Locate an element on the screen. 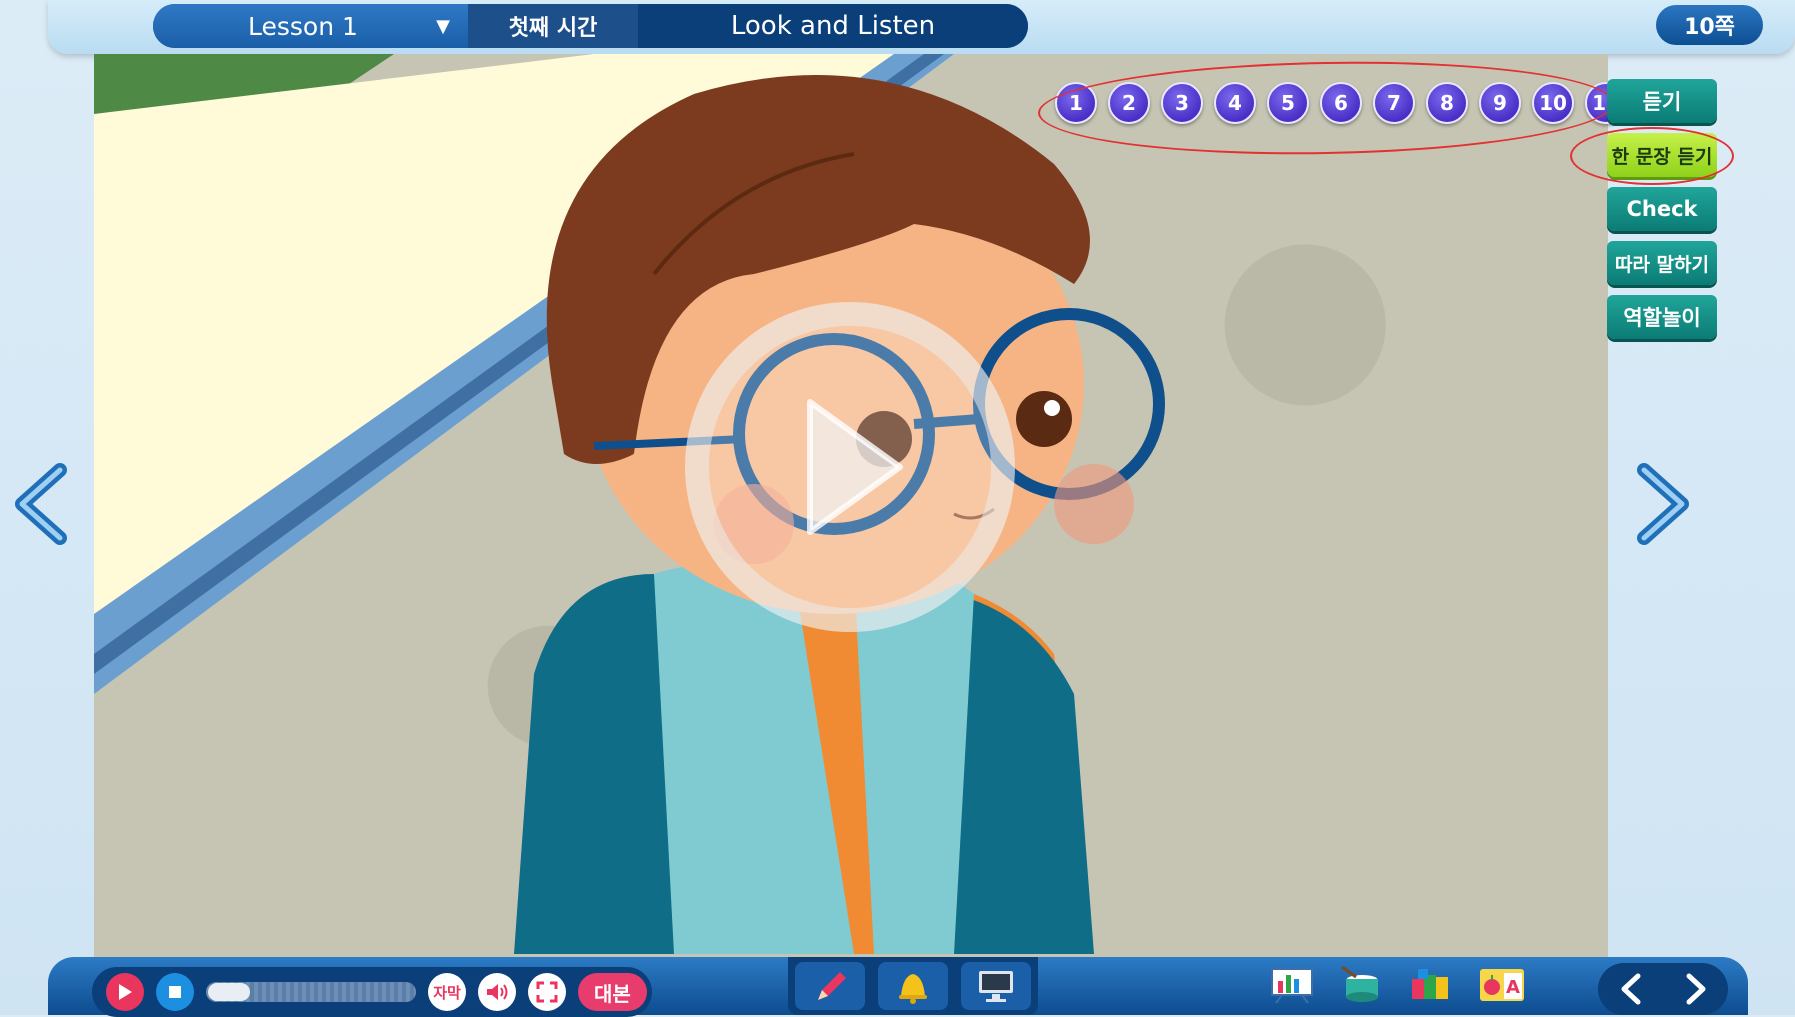  monitor-icon is located at coordinates (996, 986).